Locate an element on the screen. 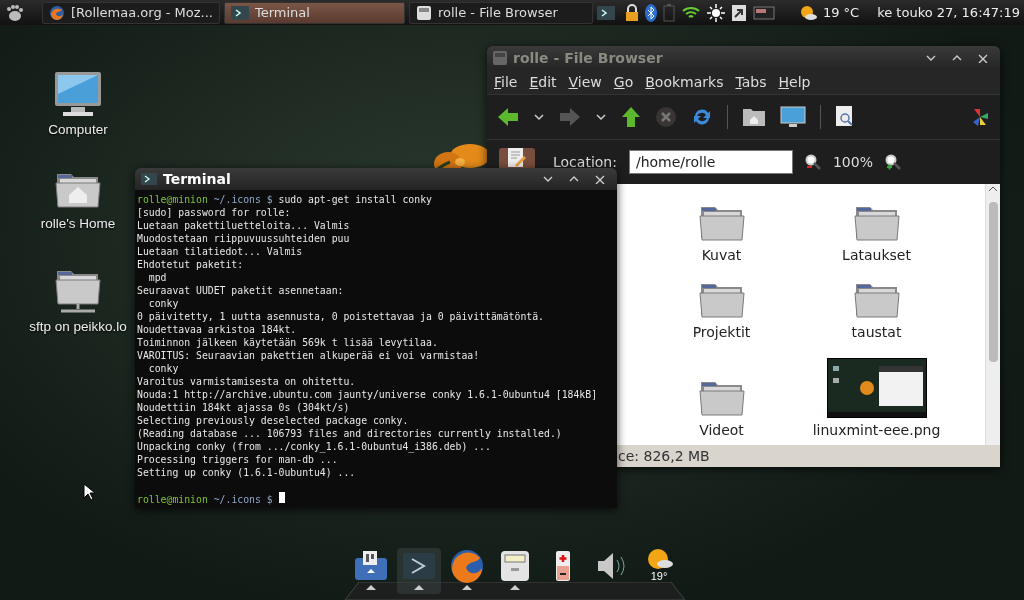 This screenshot has width=1024, height=600. output-line: Muodostetaan riippuvuussuhteiden puu is located at coordinates (243, 238).